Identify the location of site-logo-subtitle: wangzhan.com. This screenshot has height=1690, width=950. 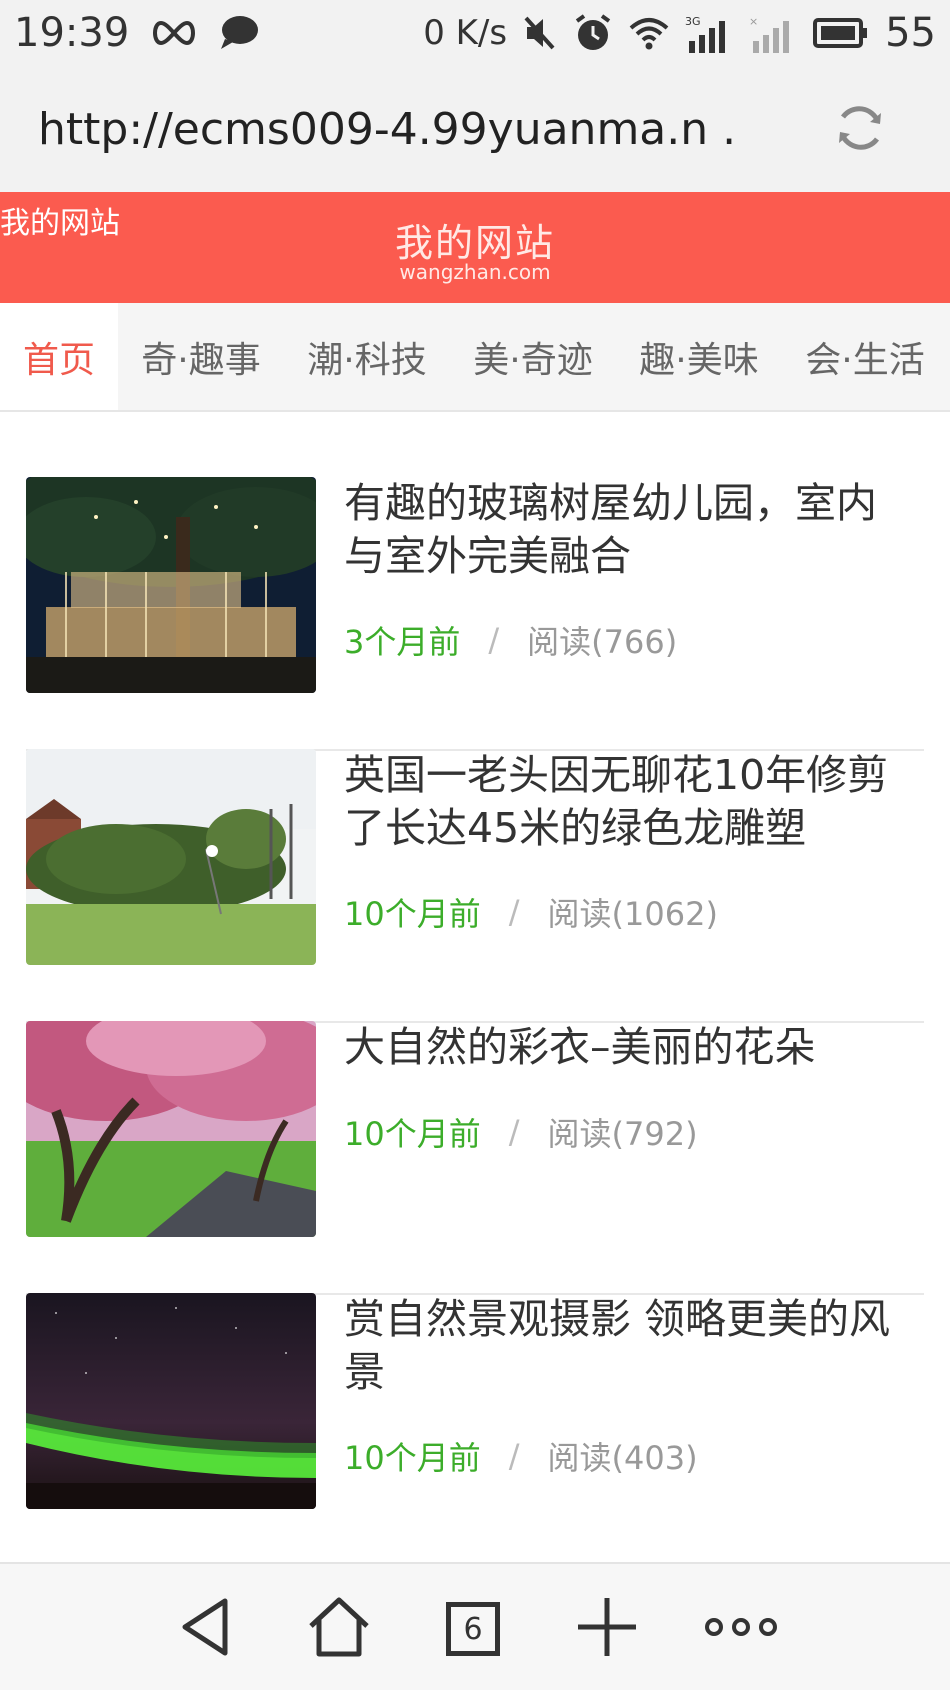
(475, 272).